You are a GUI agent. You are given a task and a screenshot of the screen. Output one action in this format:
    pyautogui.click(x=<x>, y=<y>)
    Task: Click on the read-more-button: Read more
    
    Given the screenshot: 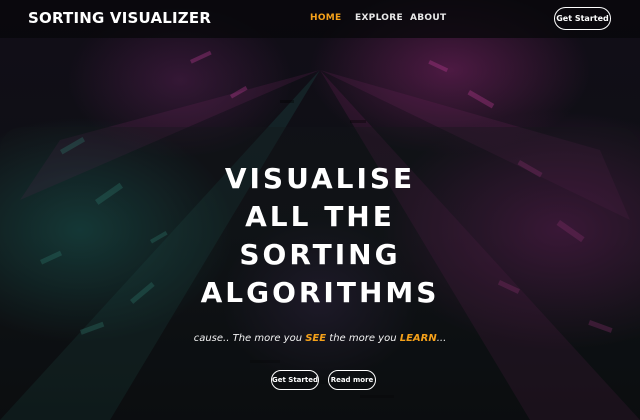 What is the action you would take?
    pyautogui.click(x=352, y=380)
    